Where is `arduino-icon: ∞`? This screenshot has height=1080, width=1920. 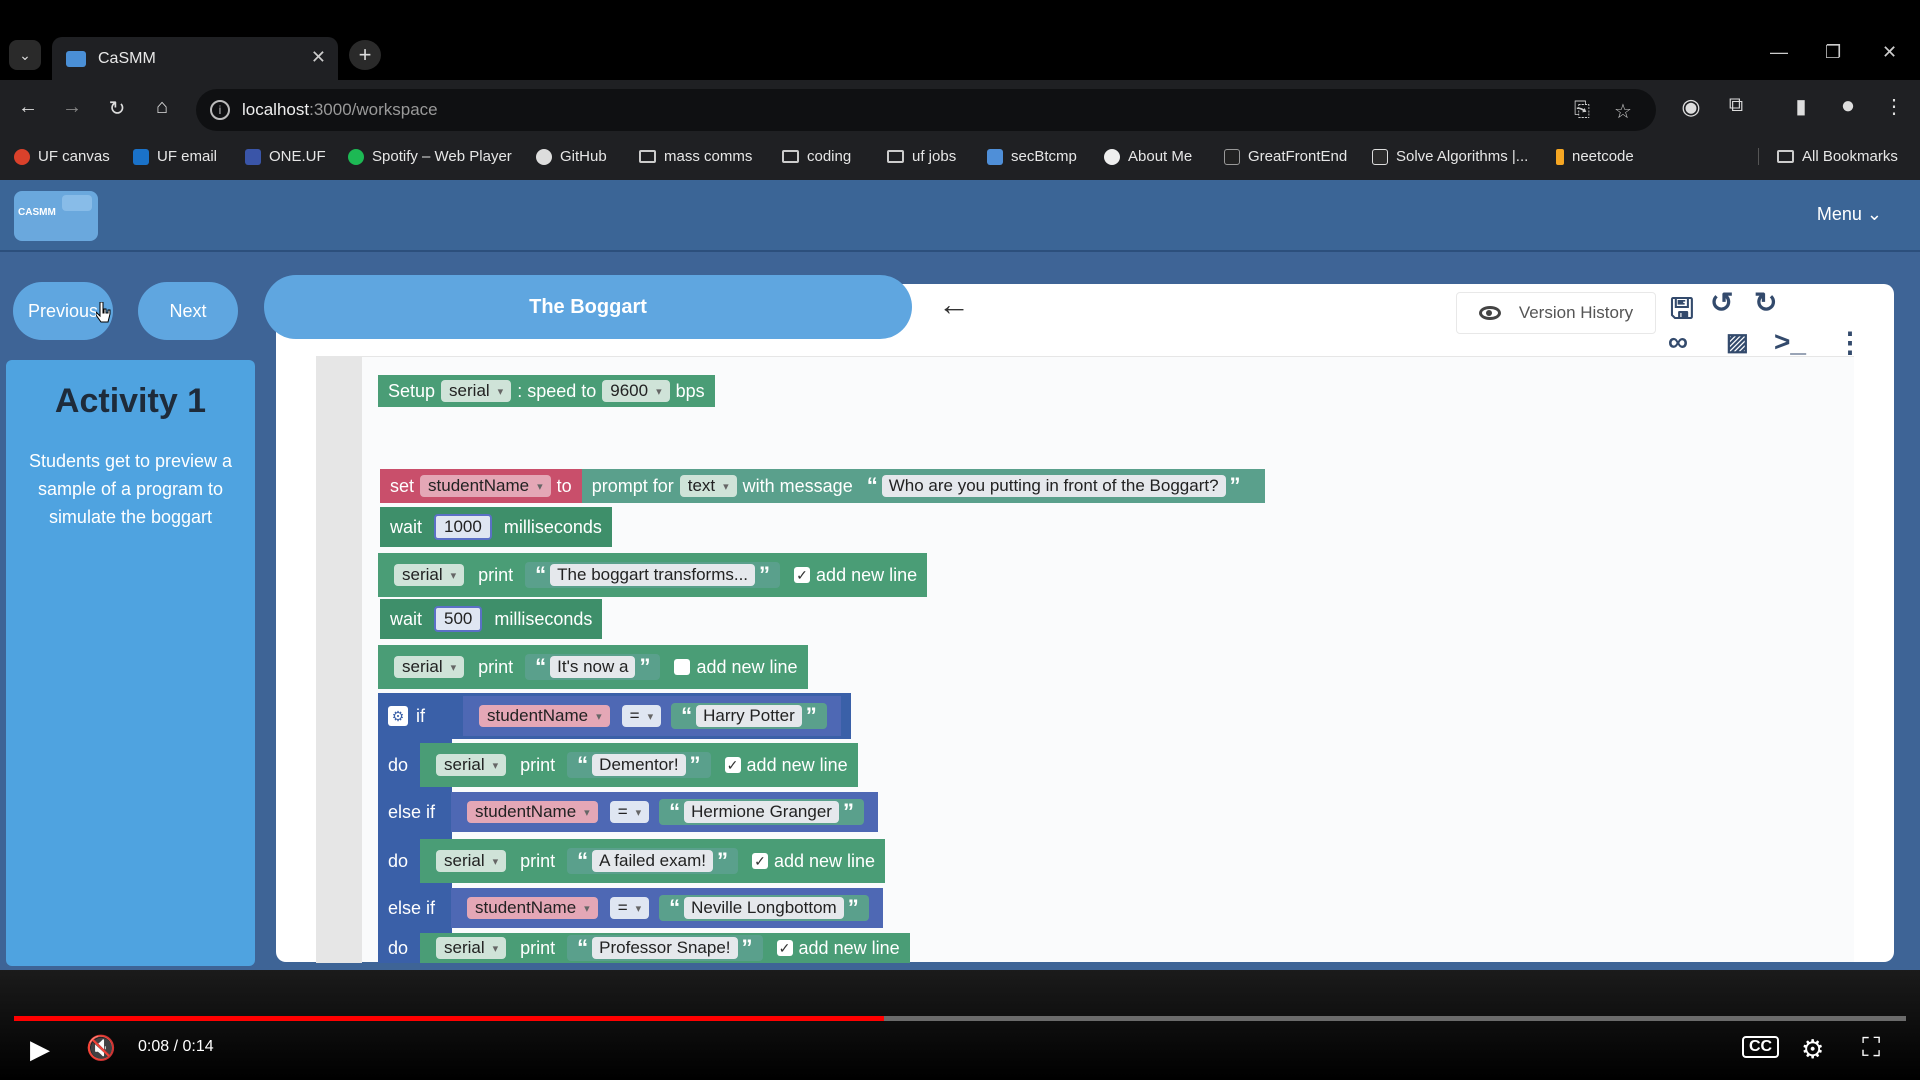 arduino-icon: ∞ is located at coordinates (1678, 342).